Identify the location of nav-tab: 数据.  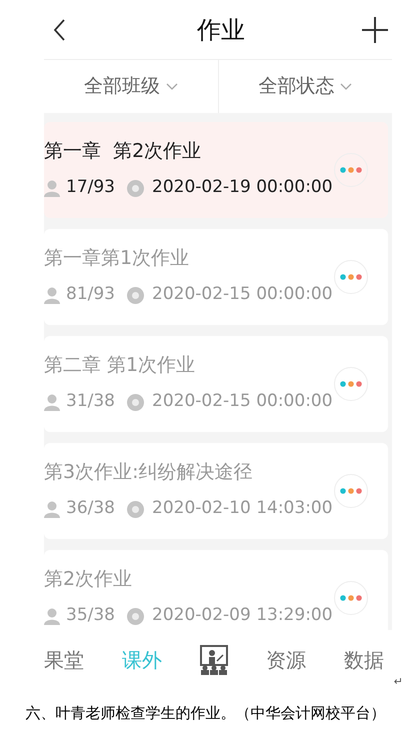
(364, 660).